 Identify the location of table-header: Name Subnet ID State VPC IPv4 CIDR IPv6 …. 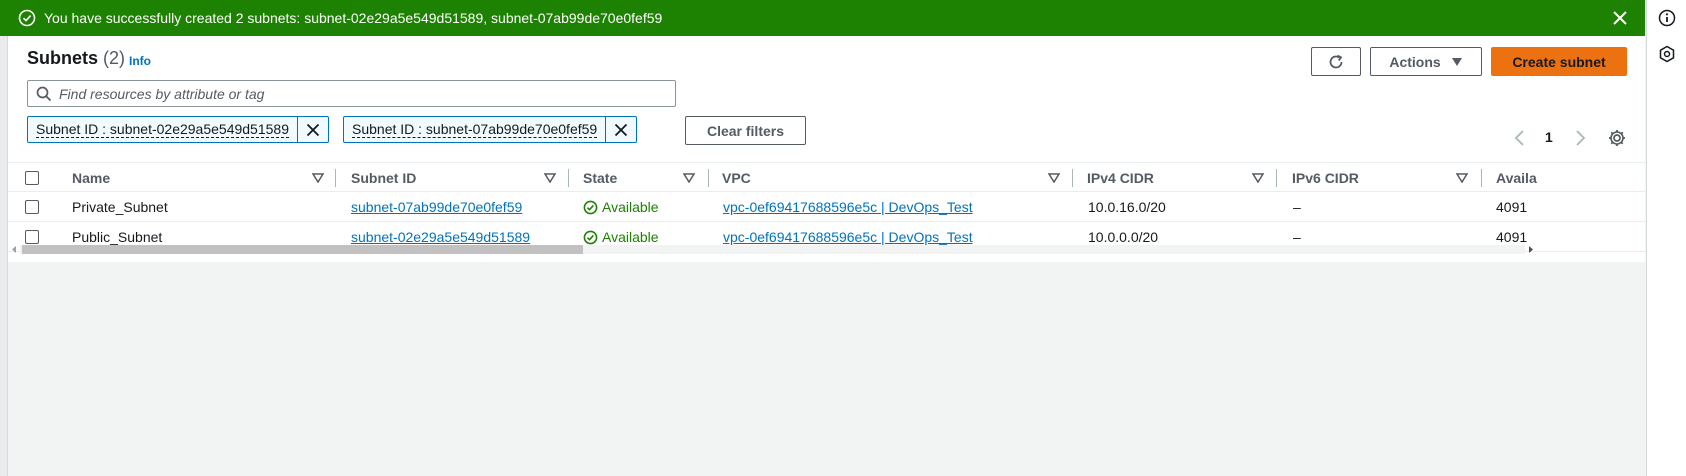
(826, 177).